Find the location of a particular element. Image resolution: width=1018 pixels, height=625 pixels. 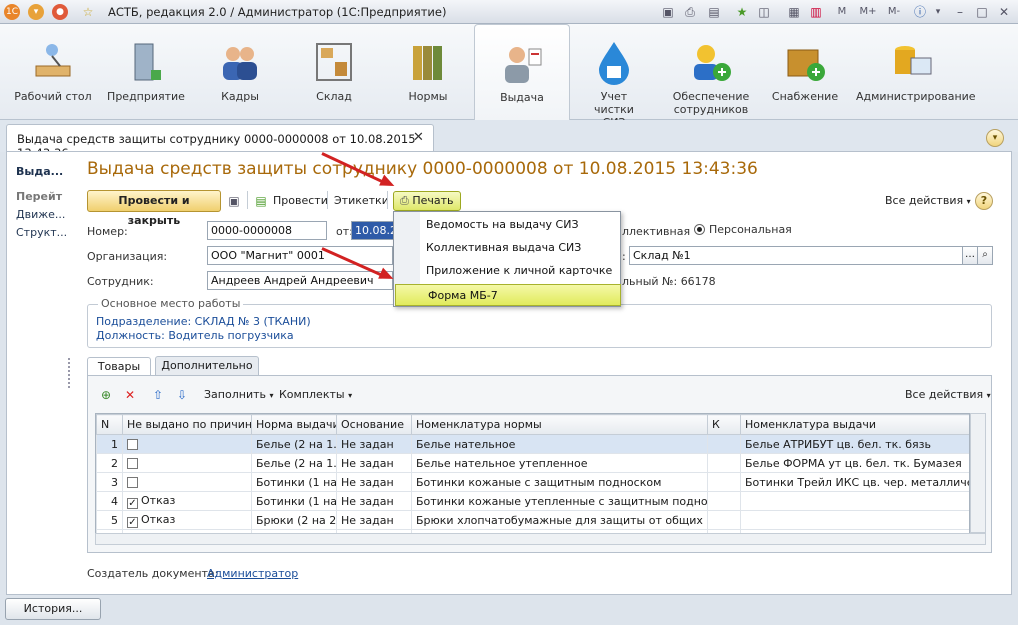

save-icon: ▣ is located at coordinates (668, 12).